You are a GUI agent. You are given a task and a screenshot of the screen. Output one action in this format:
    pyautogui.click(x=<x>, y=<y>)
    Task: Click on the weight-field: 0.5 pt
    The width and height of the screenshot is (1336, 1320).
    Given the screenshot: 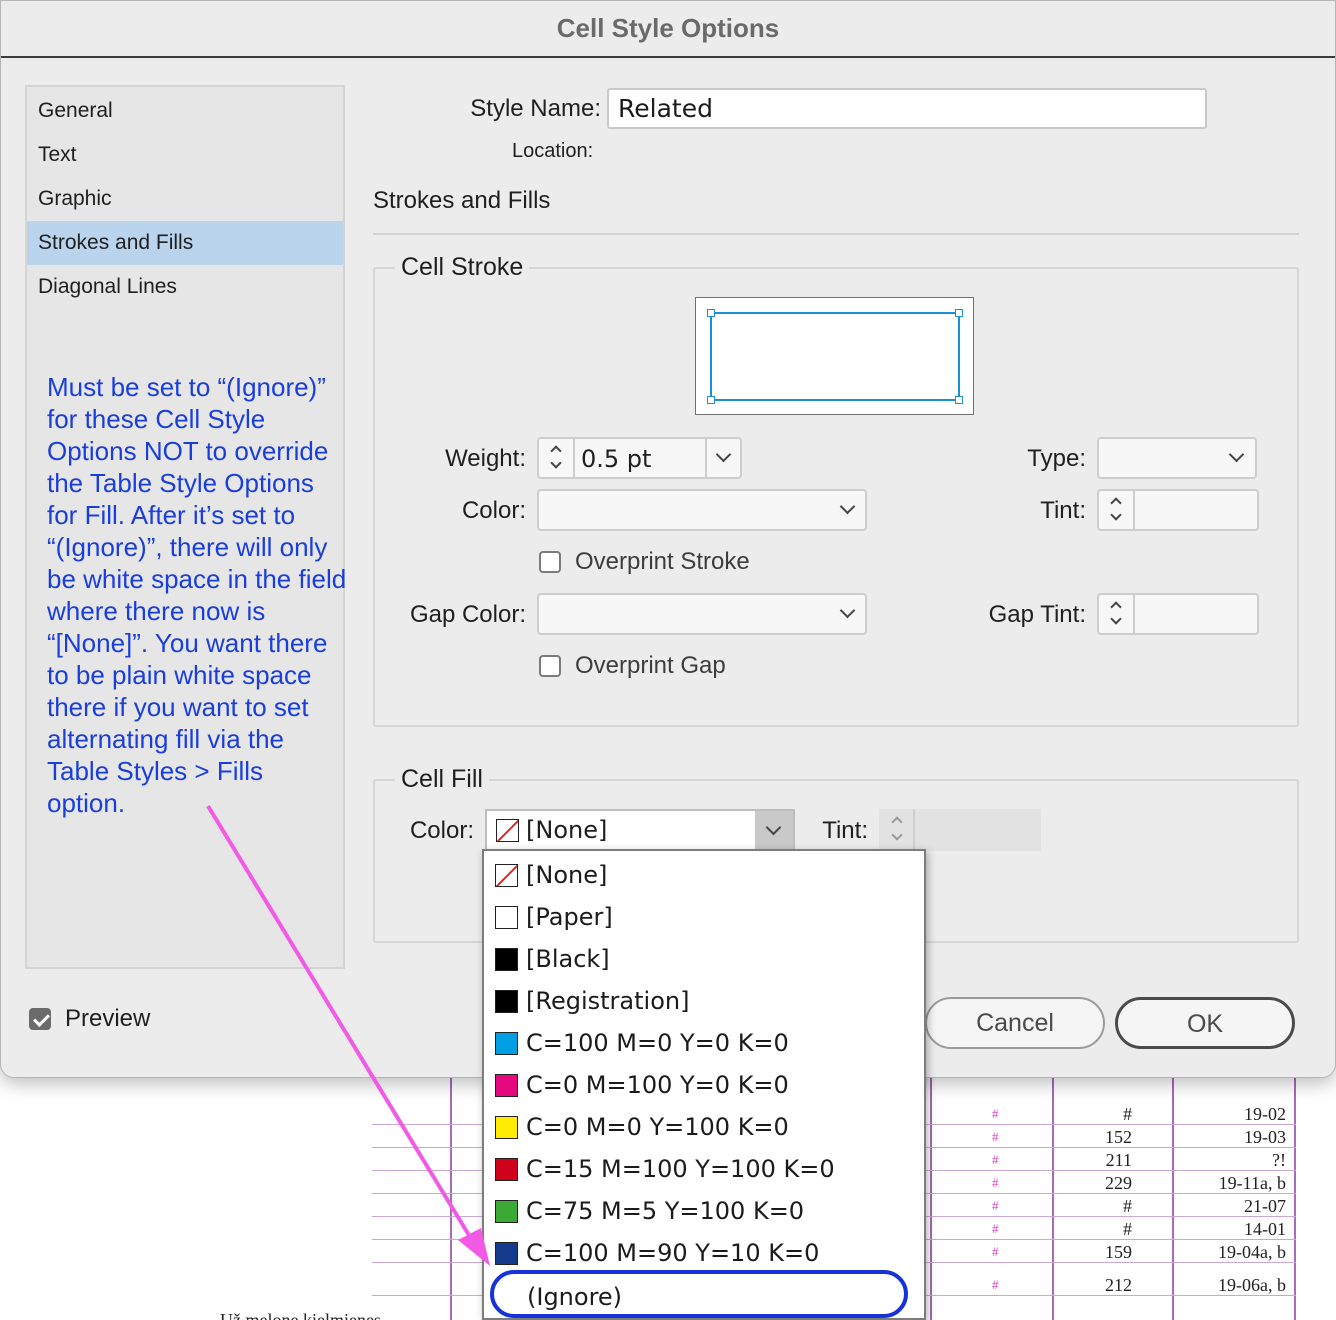 What is the action you would take?
    pyautogui.click(x=639, y=458)
    